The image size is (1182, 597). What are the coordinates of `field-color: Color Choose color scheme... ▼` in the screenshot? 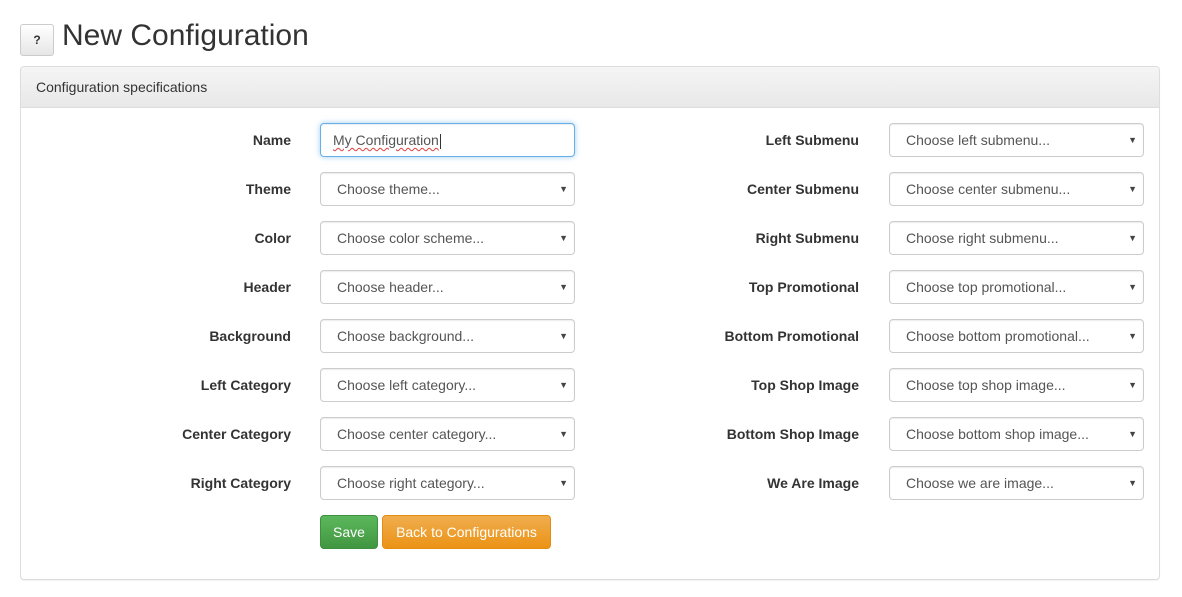 It's located at (301, 238).